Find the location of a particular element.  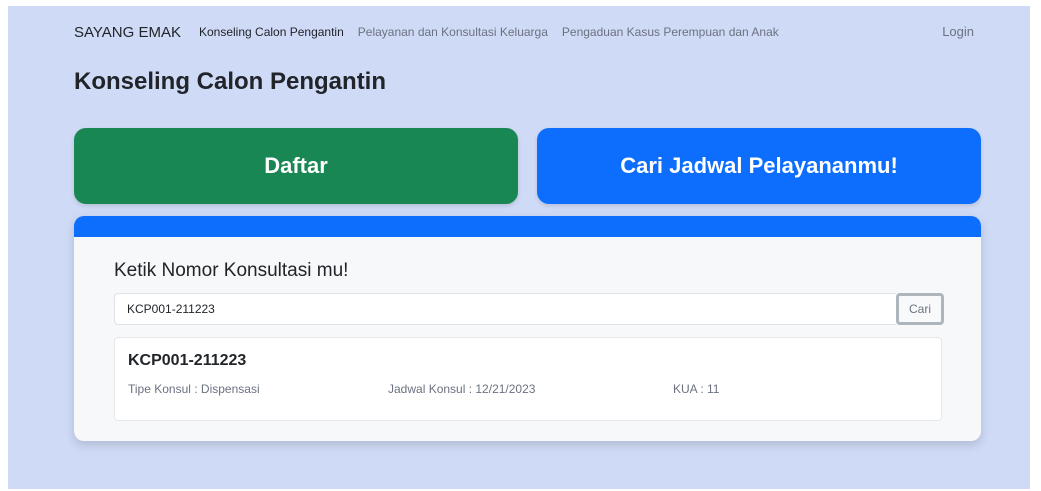

login-link: Login is located at coordinates (958, 31).